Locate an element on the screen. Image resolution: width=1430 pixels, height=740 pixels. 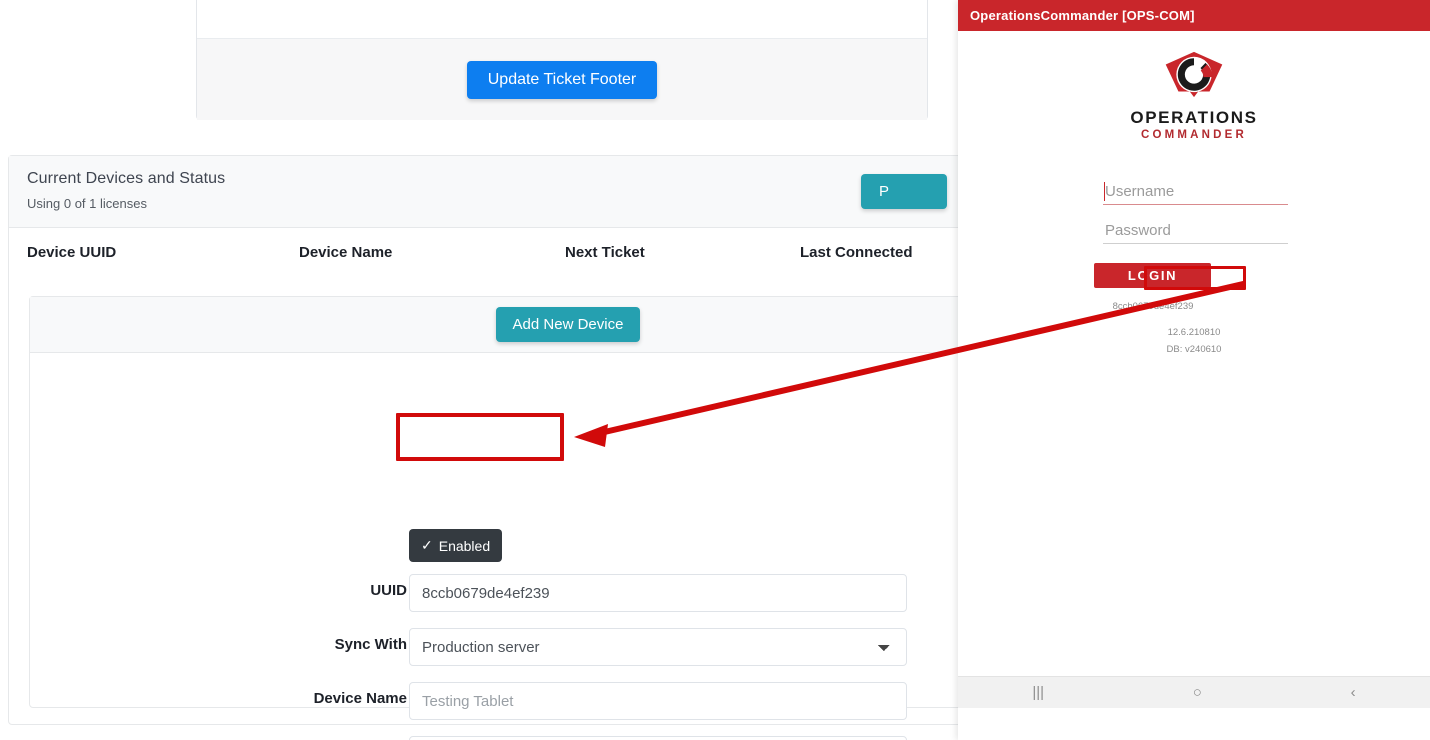
column-header-next-ticket: Next Ticket is located at coordinates (605, 252).